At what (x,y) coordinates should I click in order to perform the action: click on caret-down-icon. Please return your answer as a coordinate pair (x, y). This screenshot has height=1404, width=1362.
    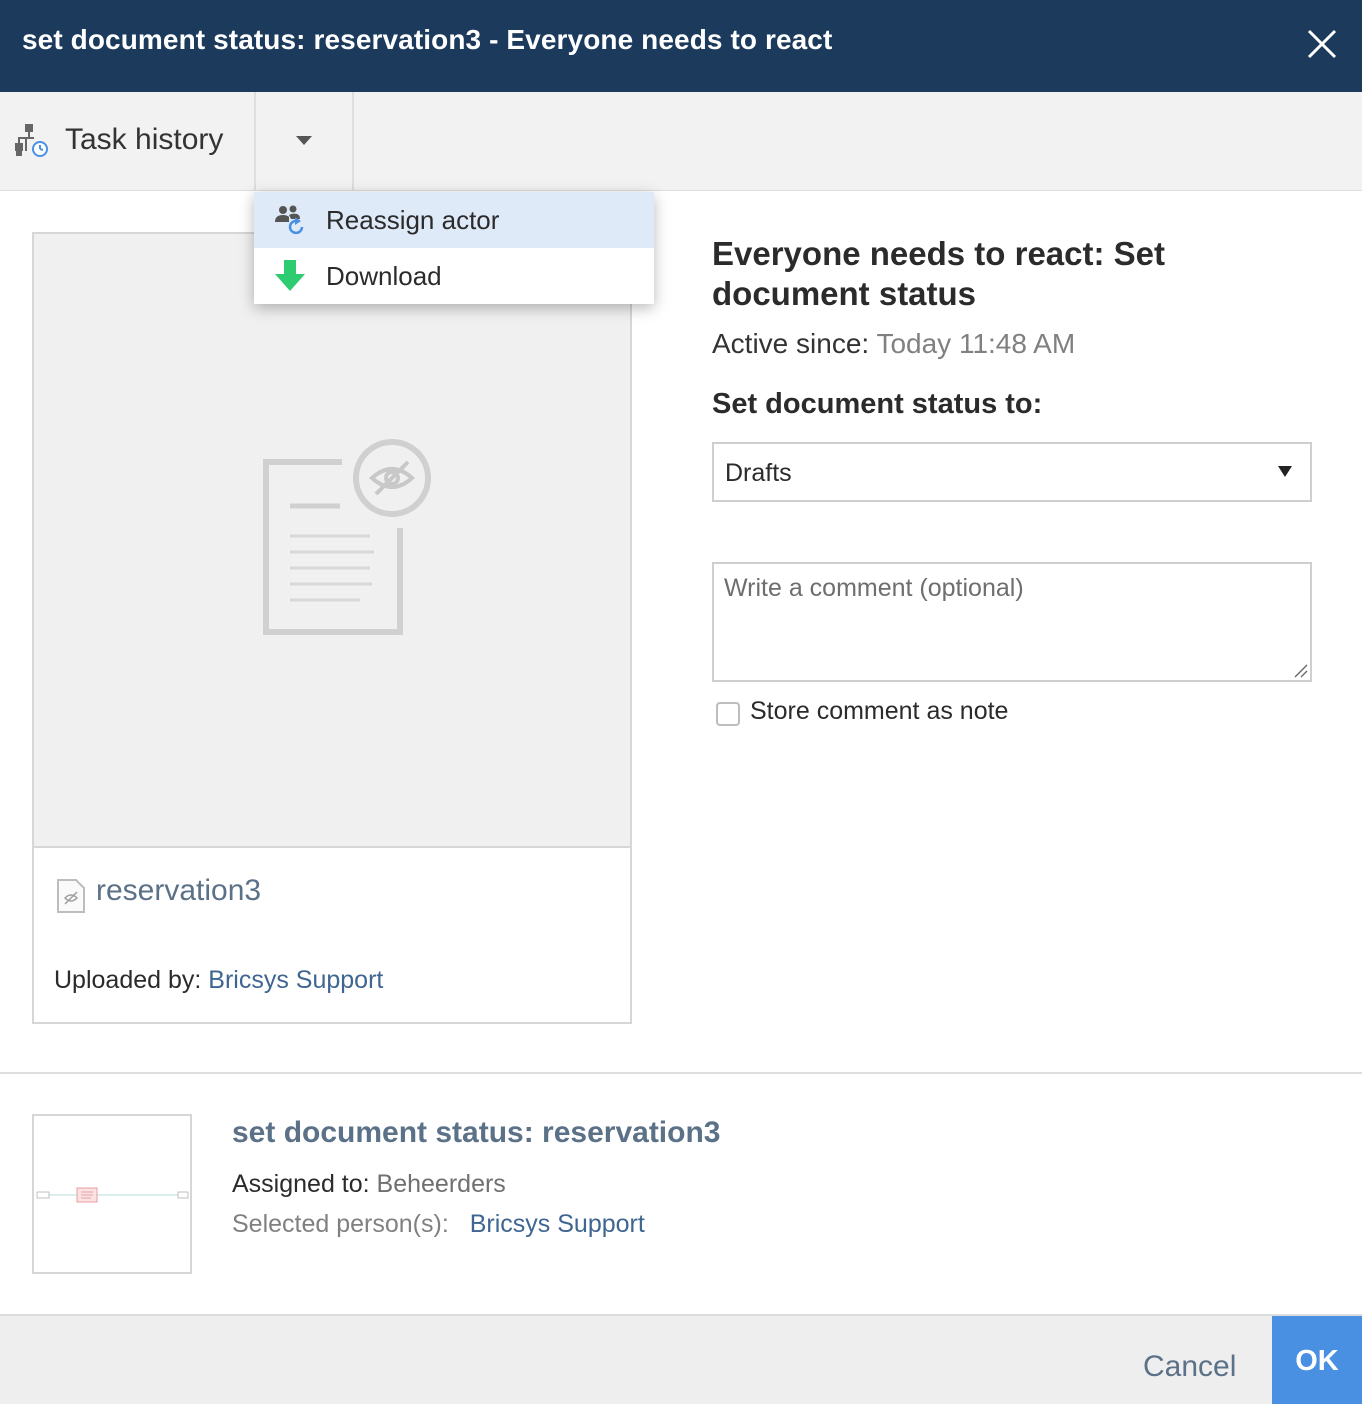
    Looking at the image, I should click on (304, 140).